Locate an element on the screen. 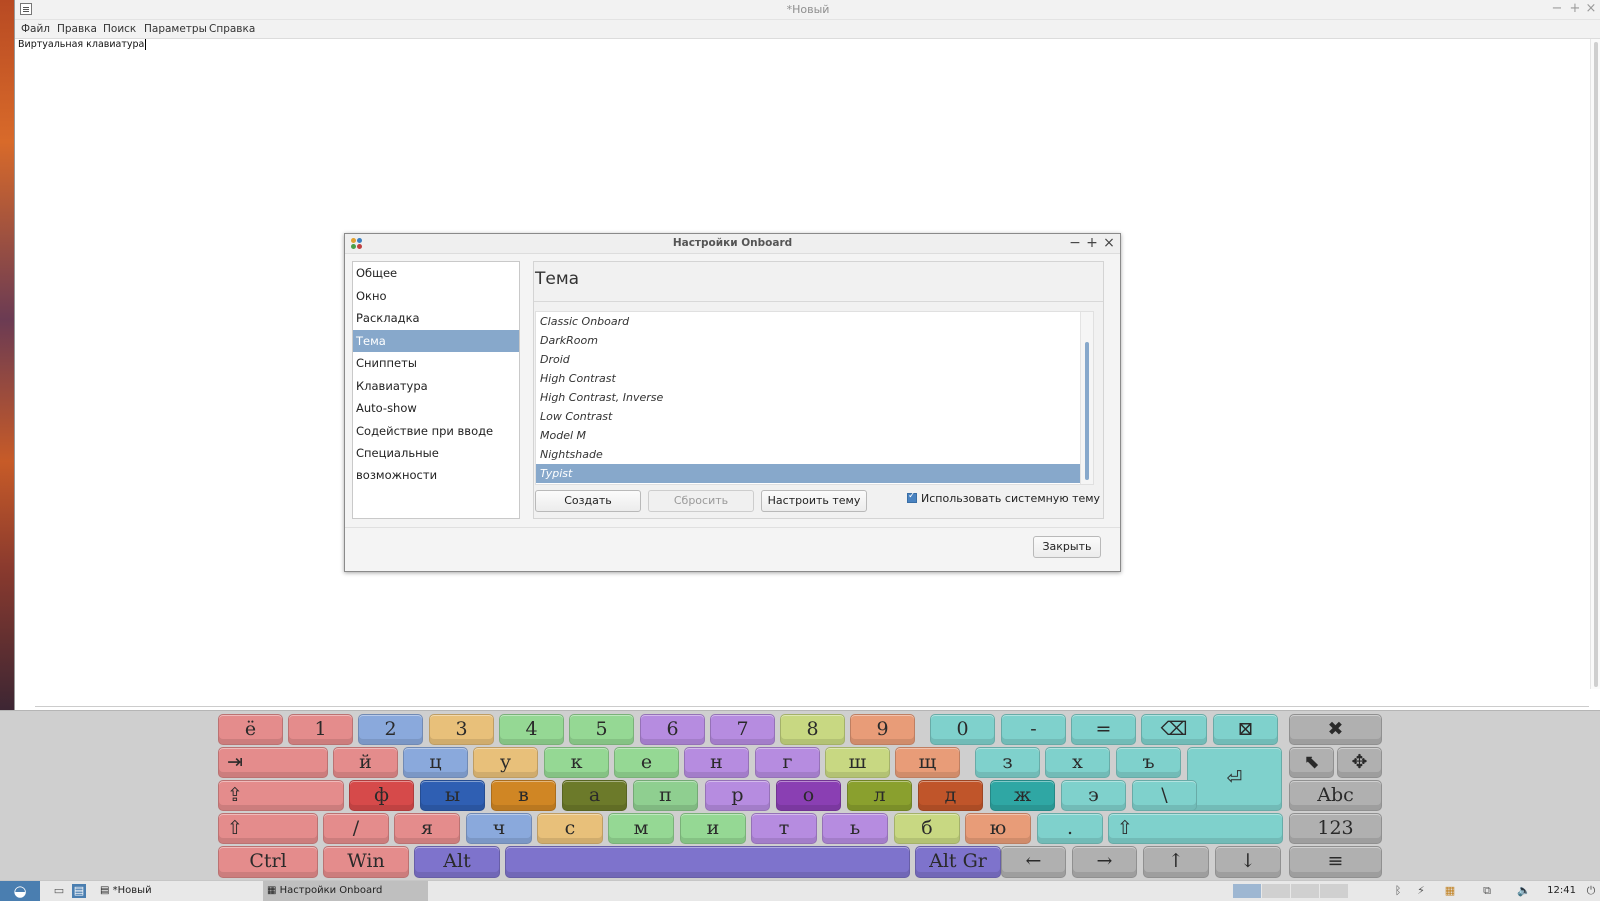  theme-item: DarkRoom is located at coordinates (814, 340).